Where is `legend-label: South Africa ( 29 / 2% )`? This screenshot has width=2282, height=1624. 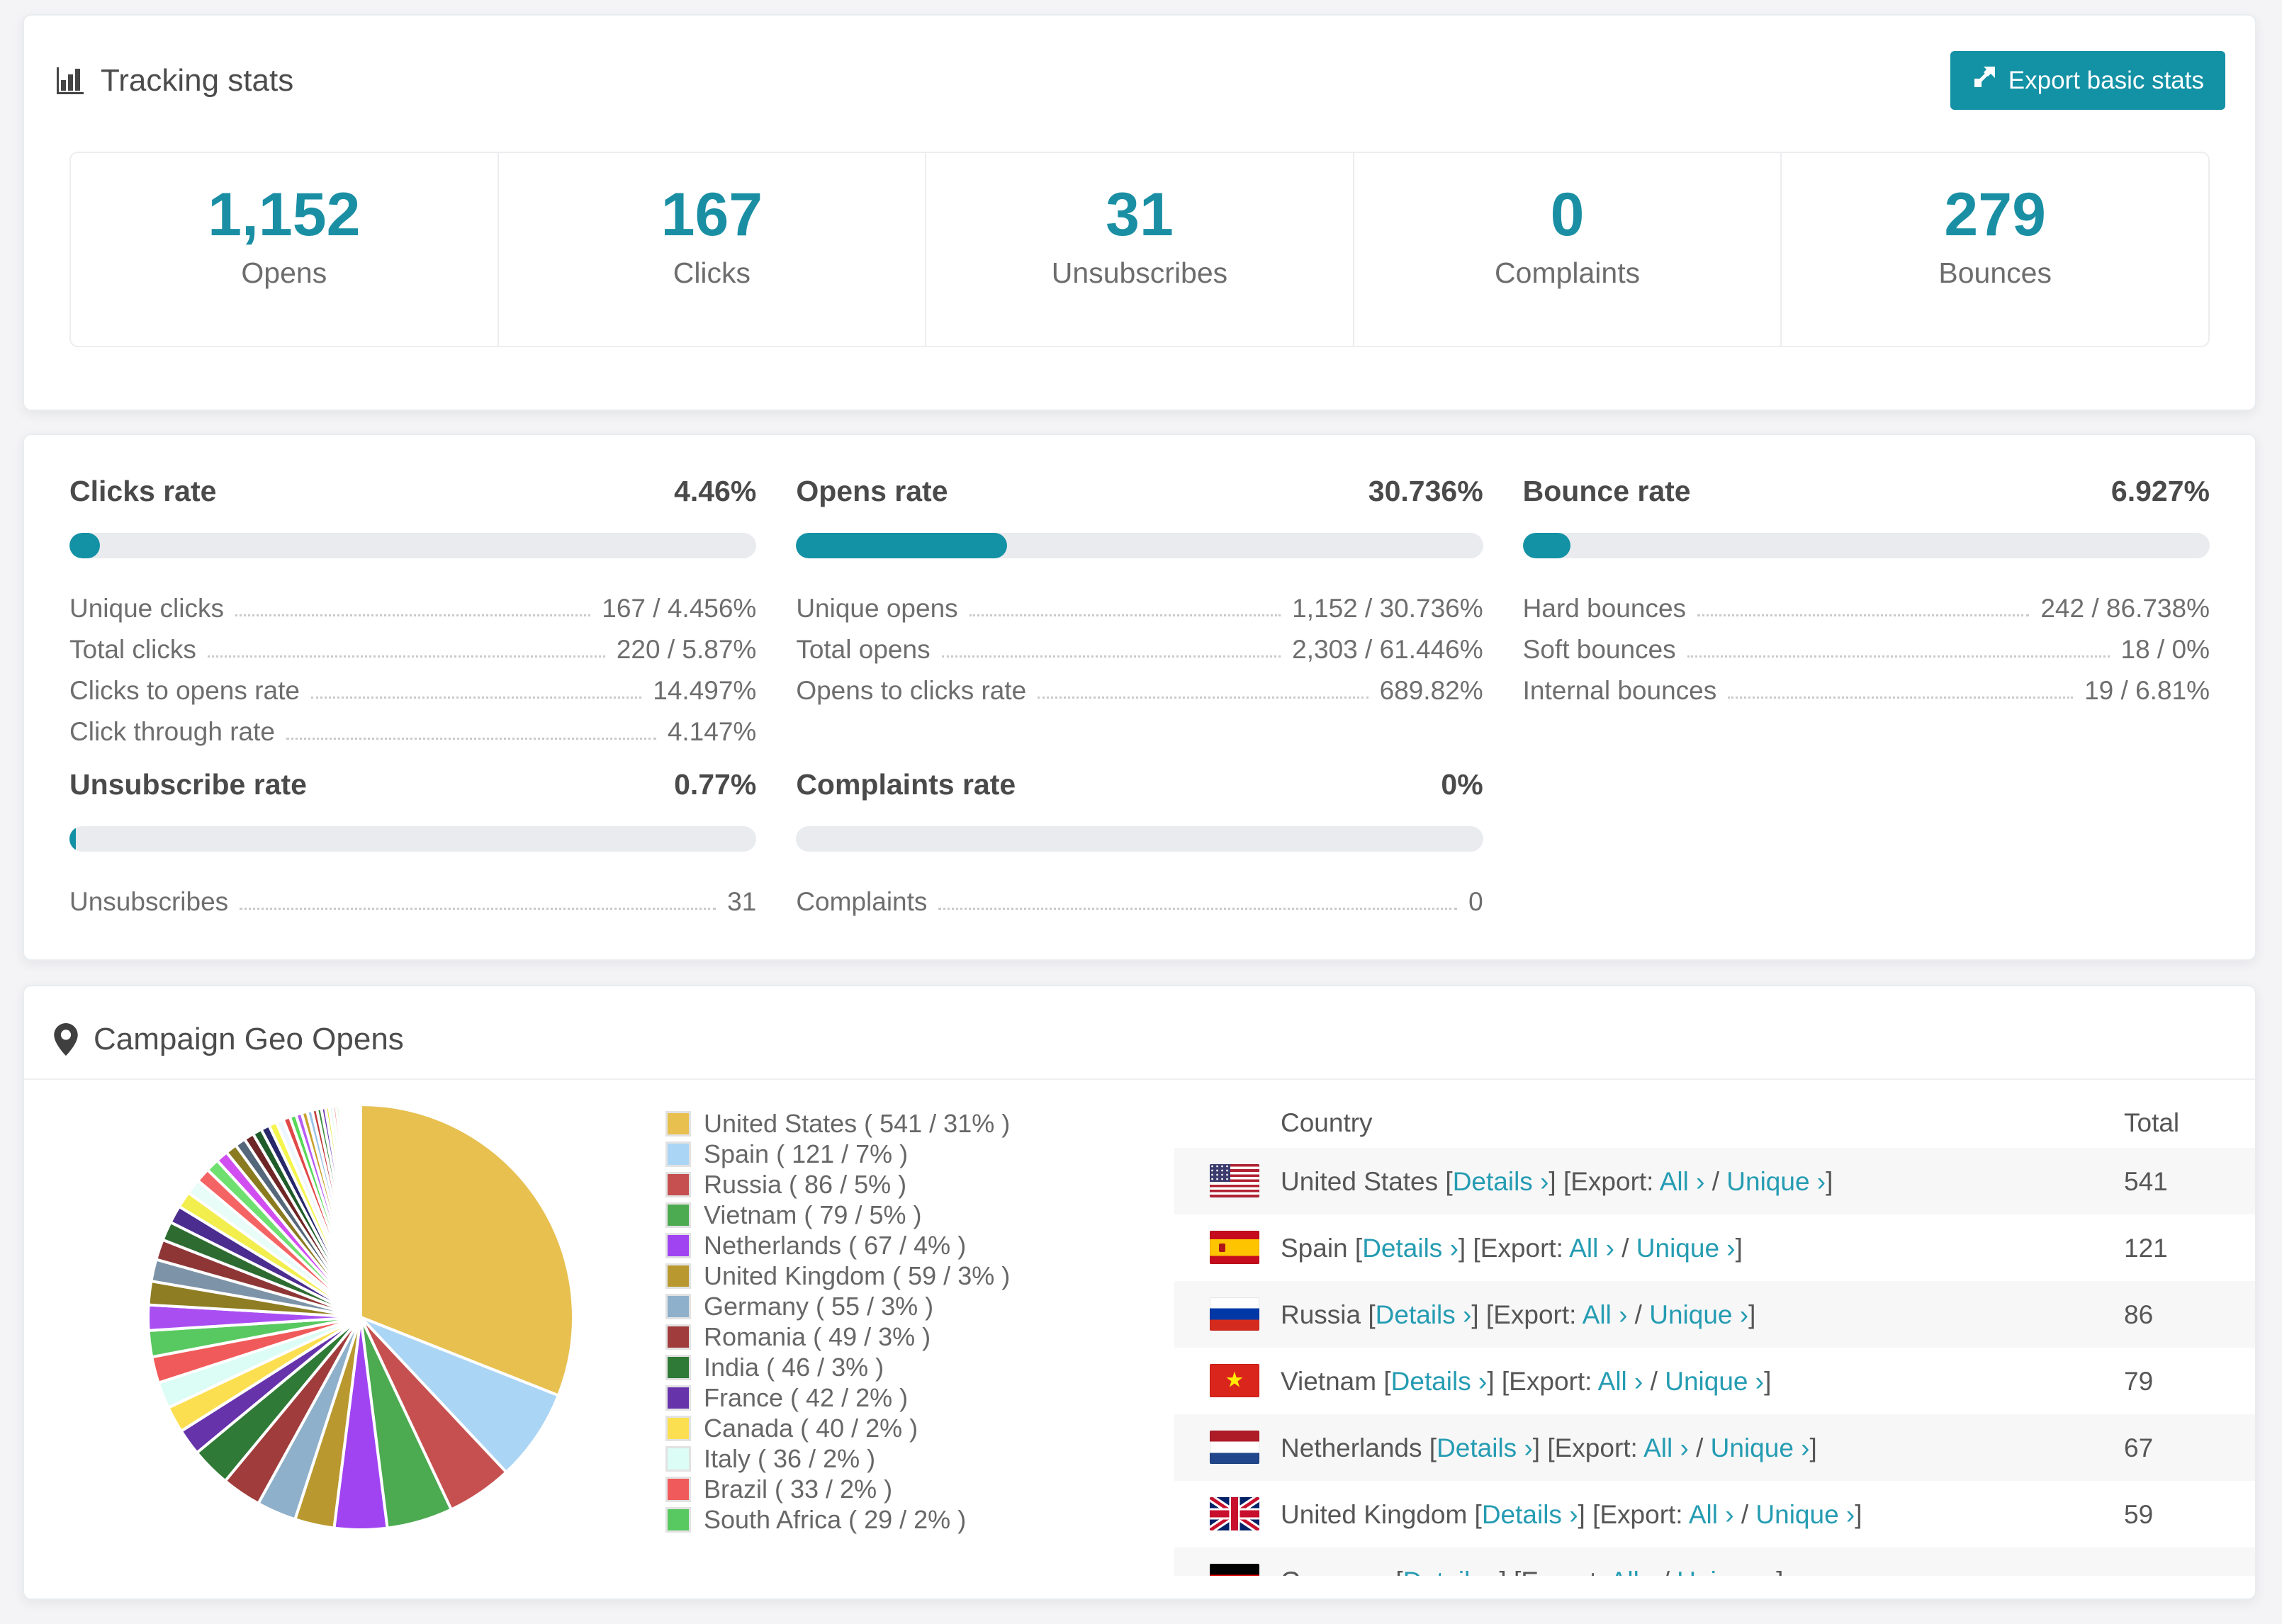
legend-label: South Africa ( 29 / 2% ) is located at coordinates (836, 1519).